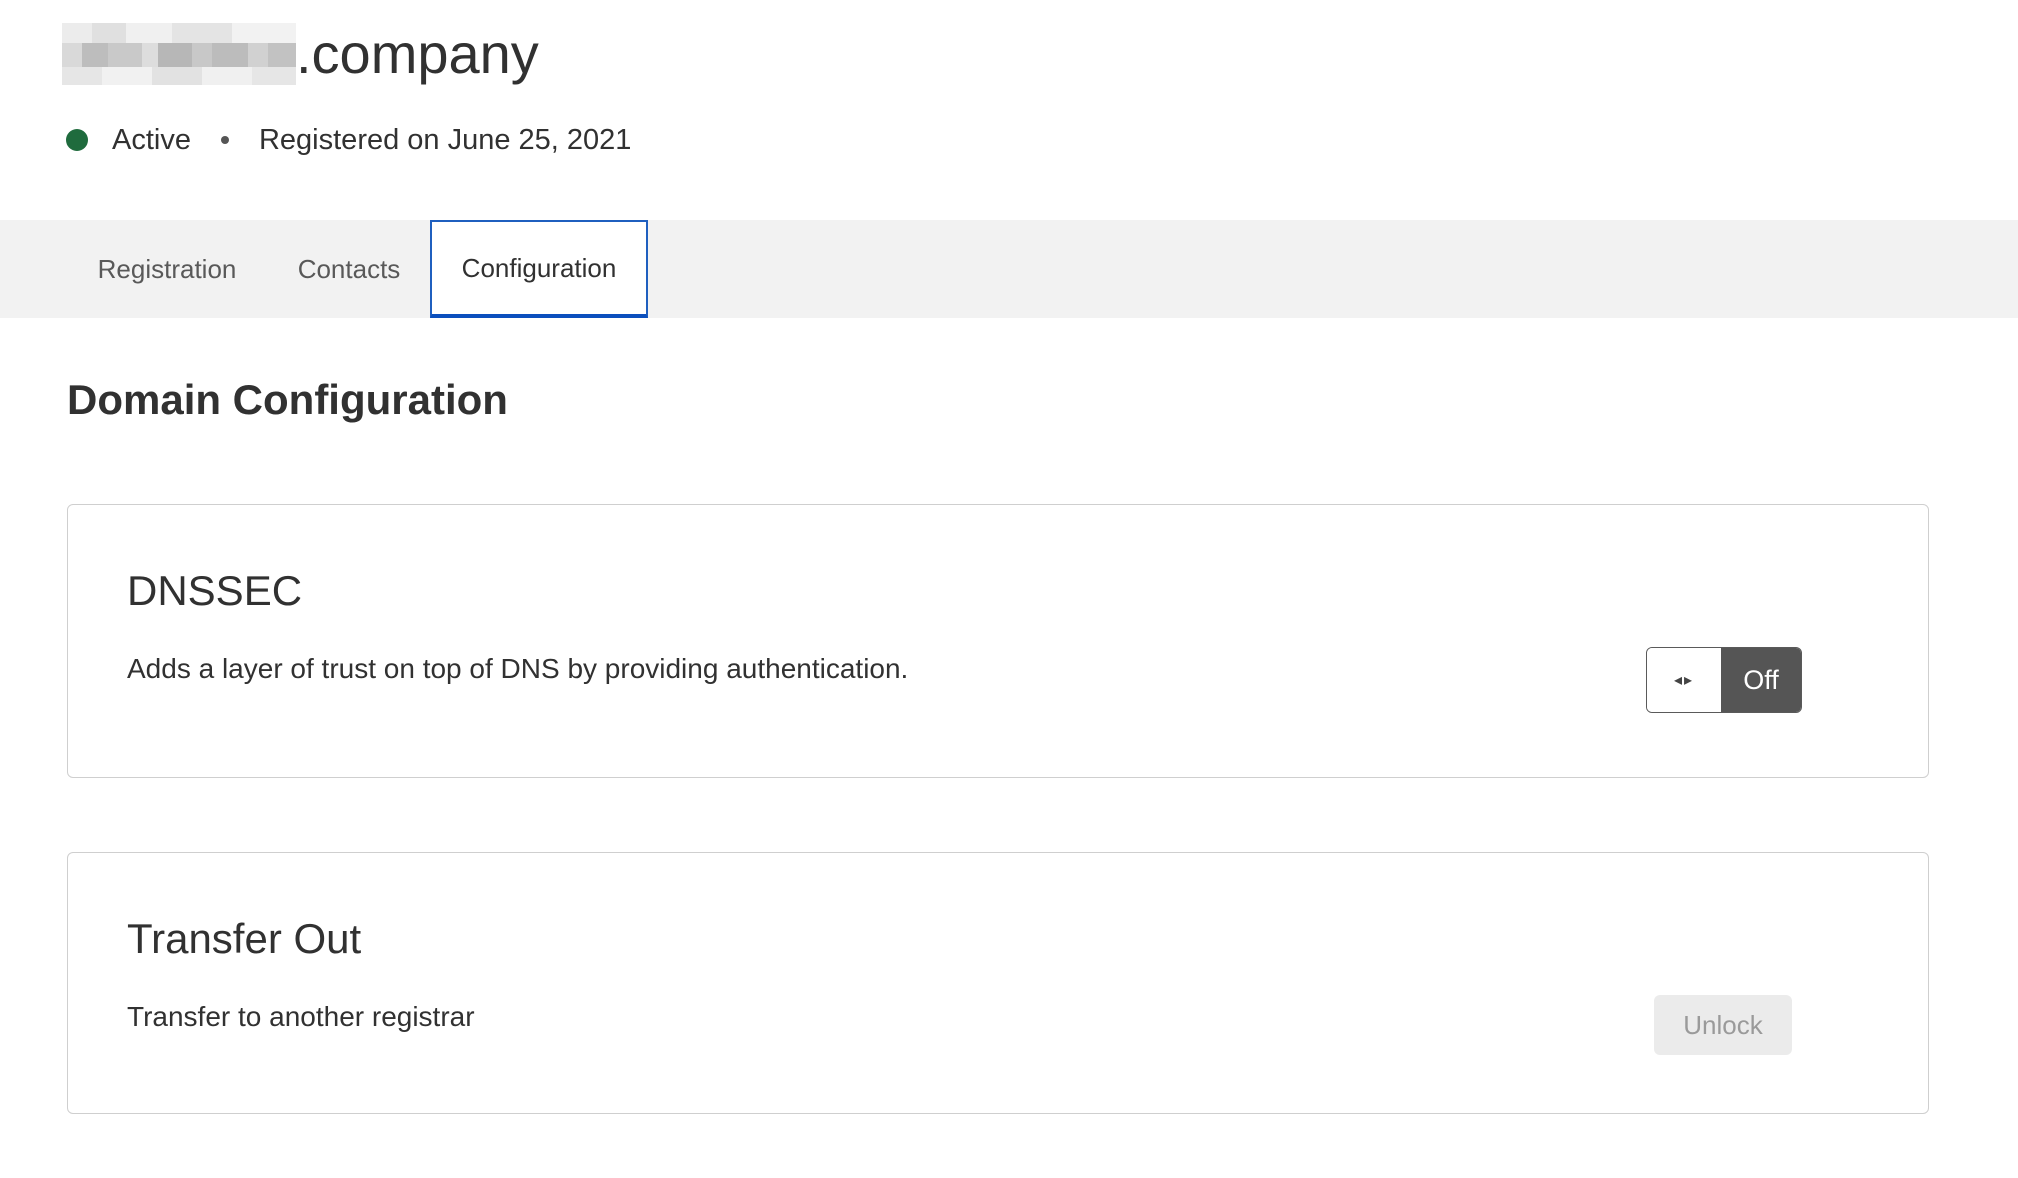  Describe the element at coordinates (167, 269) in the screenshot. I see `tab-registration: Registration` at that location.